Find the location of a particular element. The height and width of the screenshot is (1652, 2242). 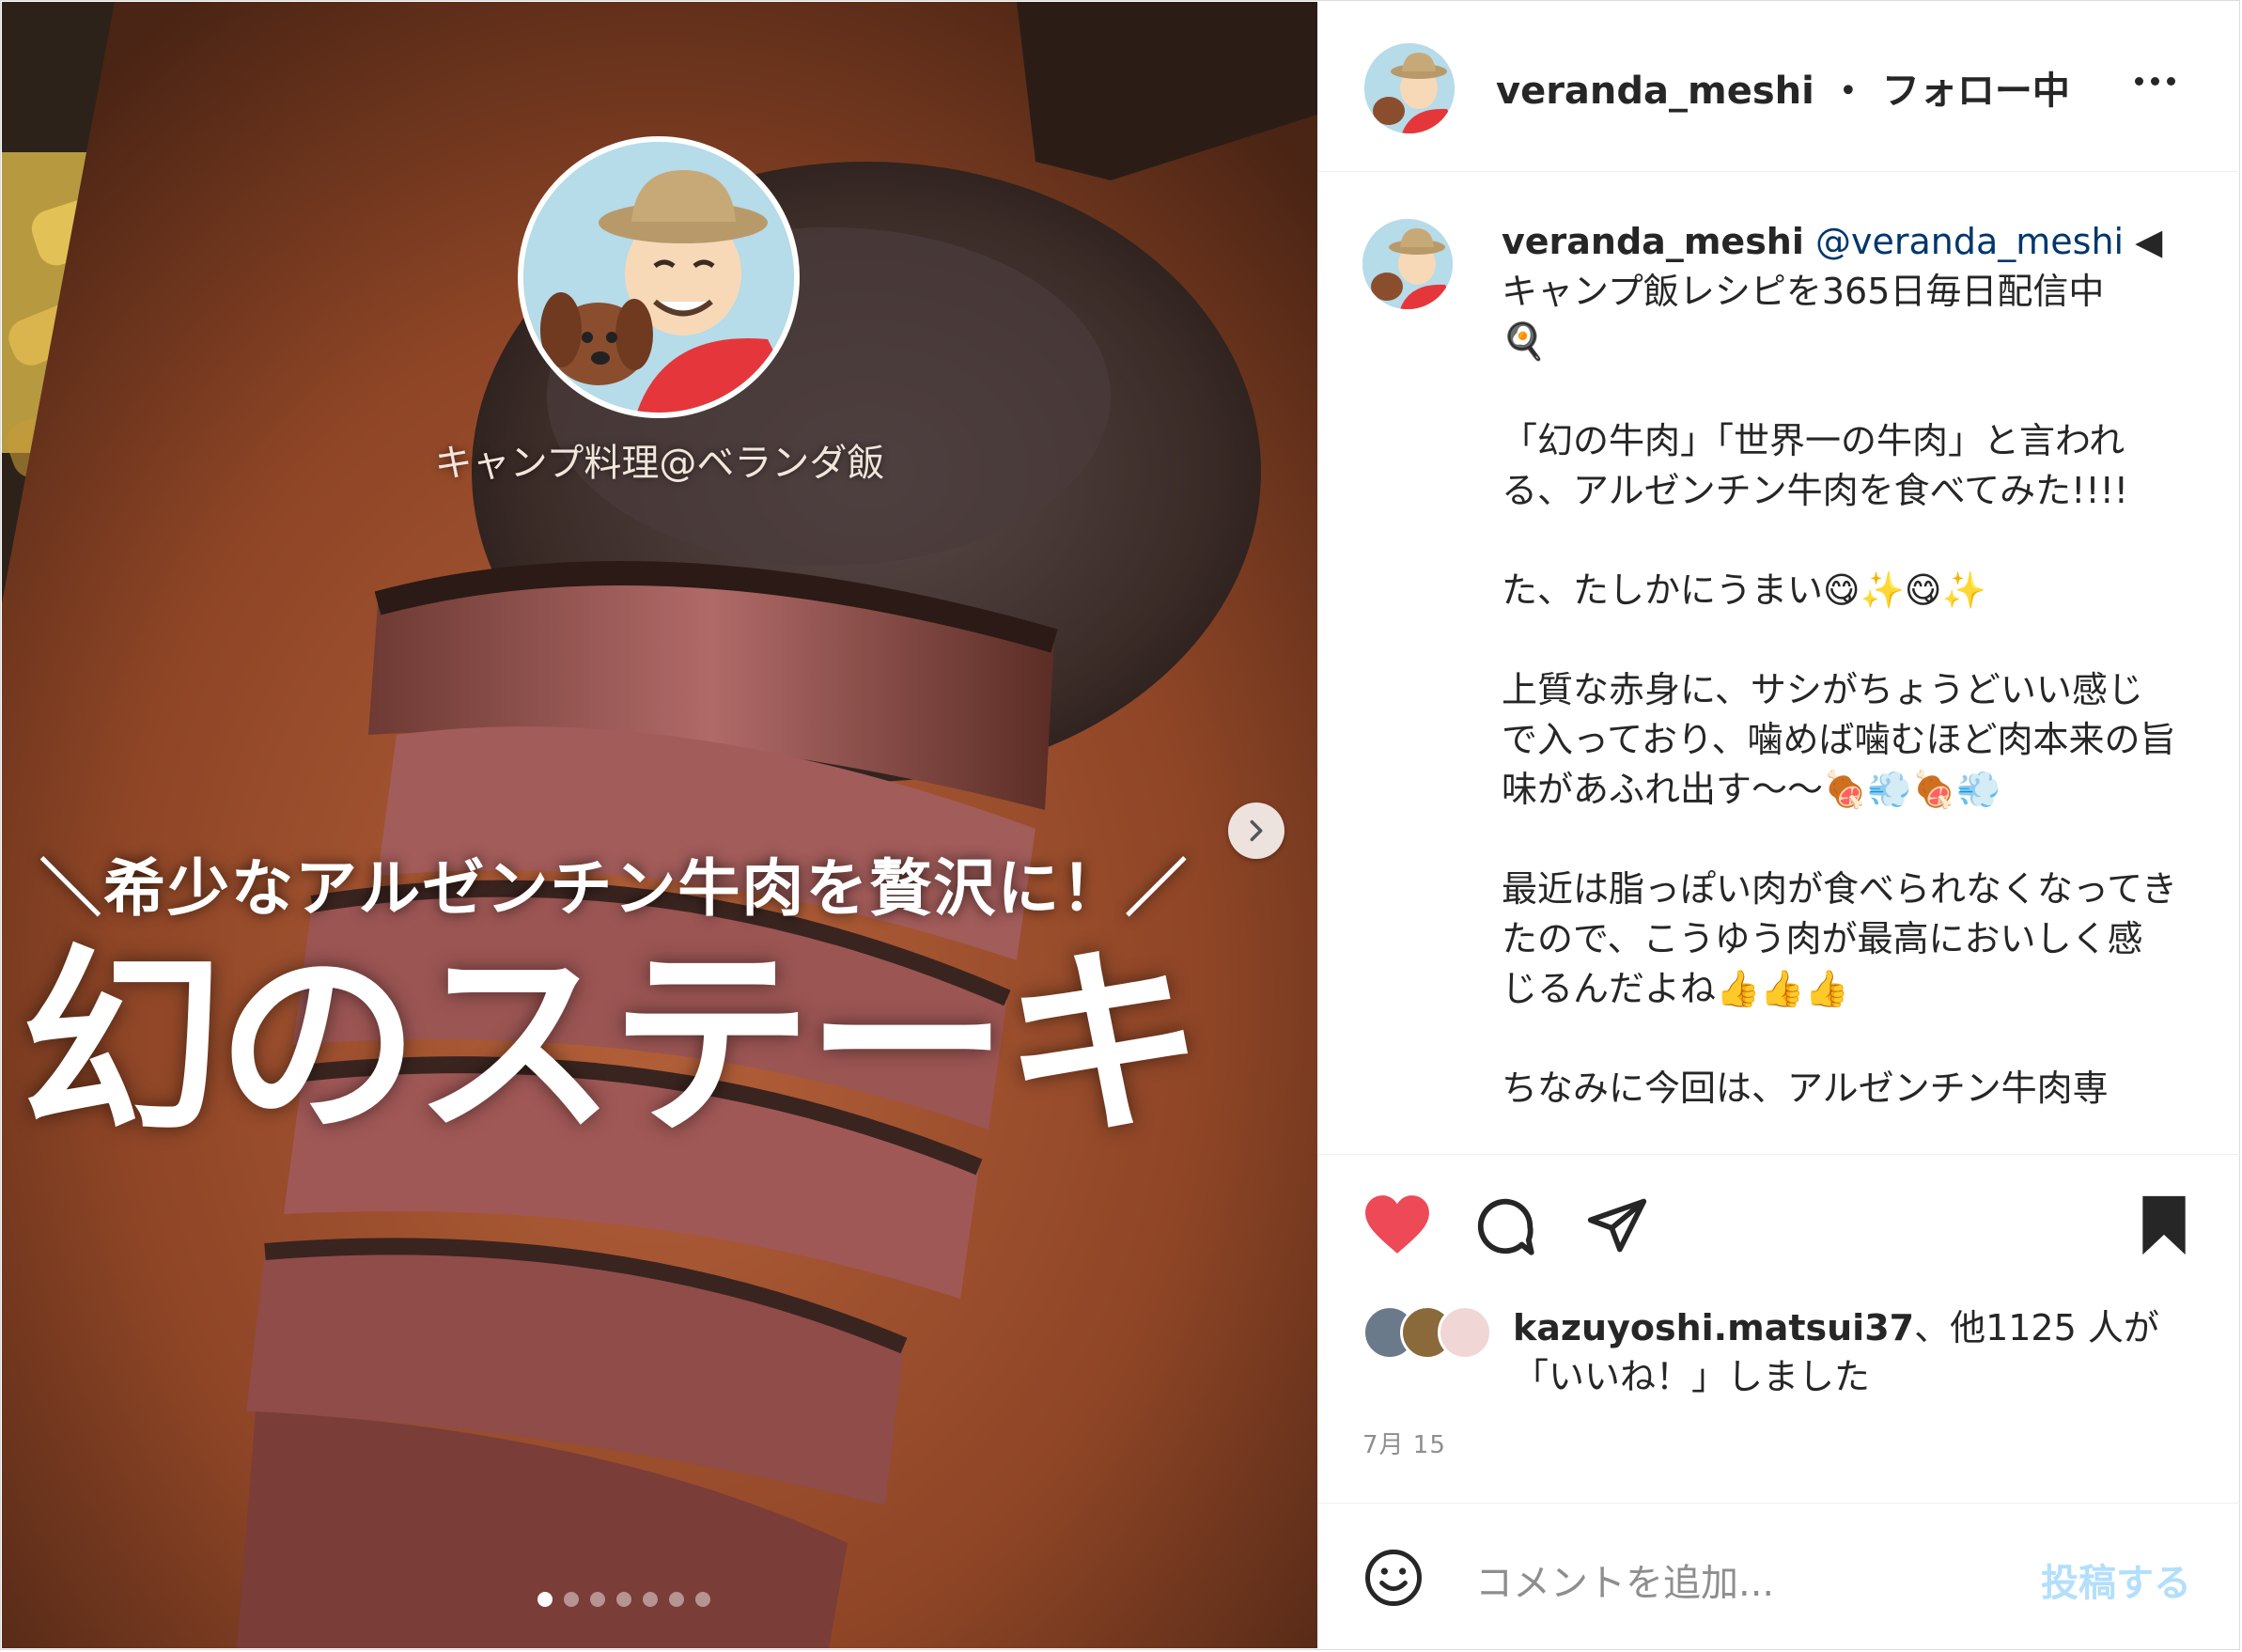

chevron-right-icon is located at coordinates (1256, 830).